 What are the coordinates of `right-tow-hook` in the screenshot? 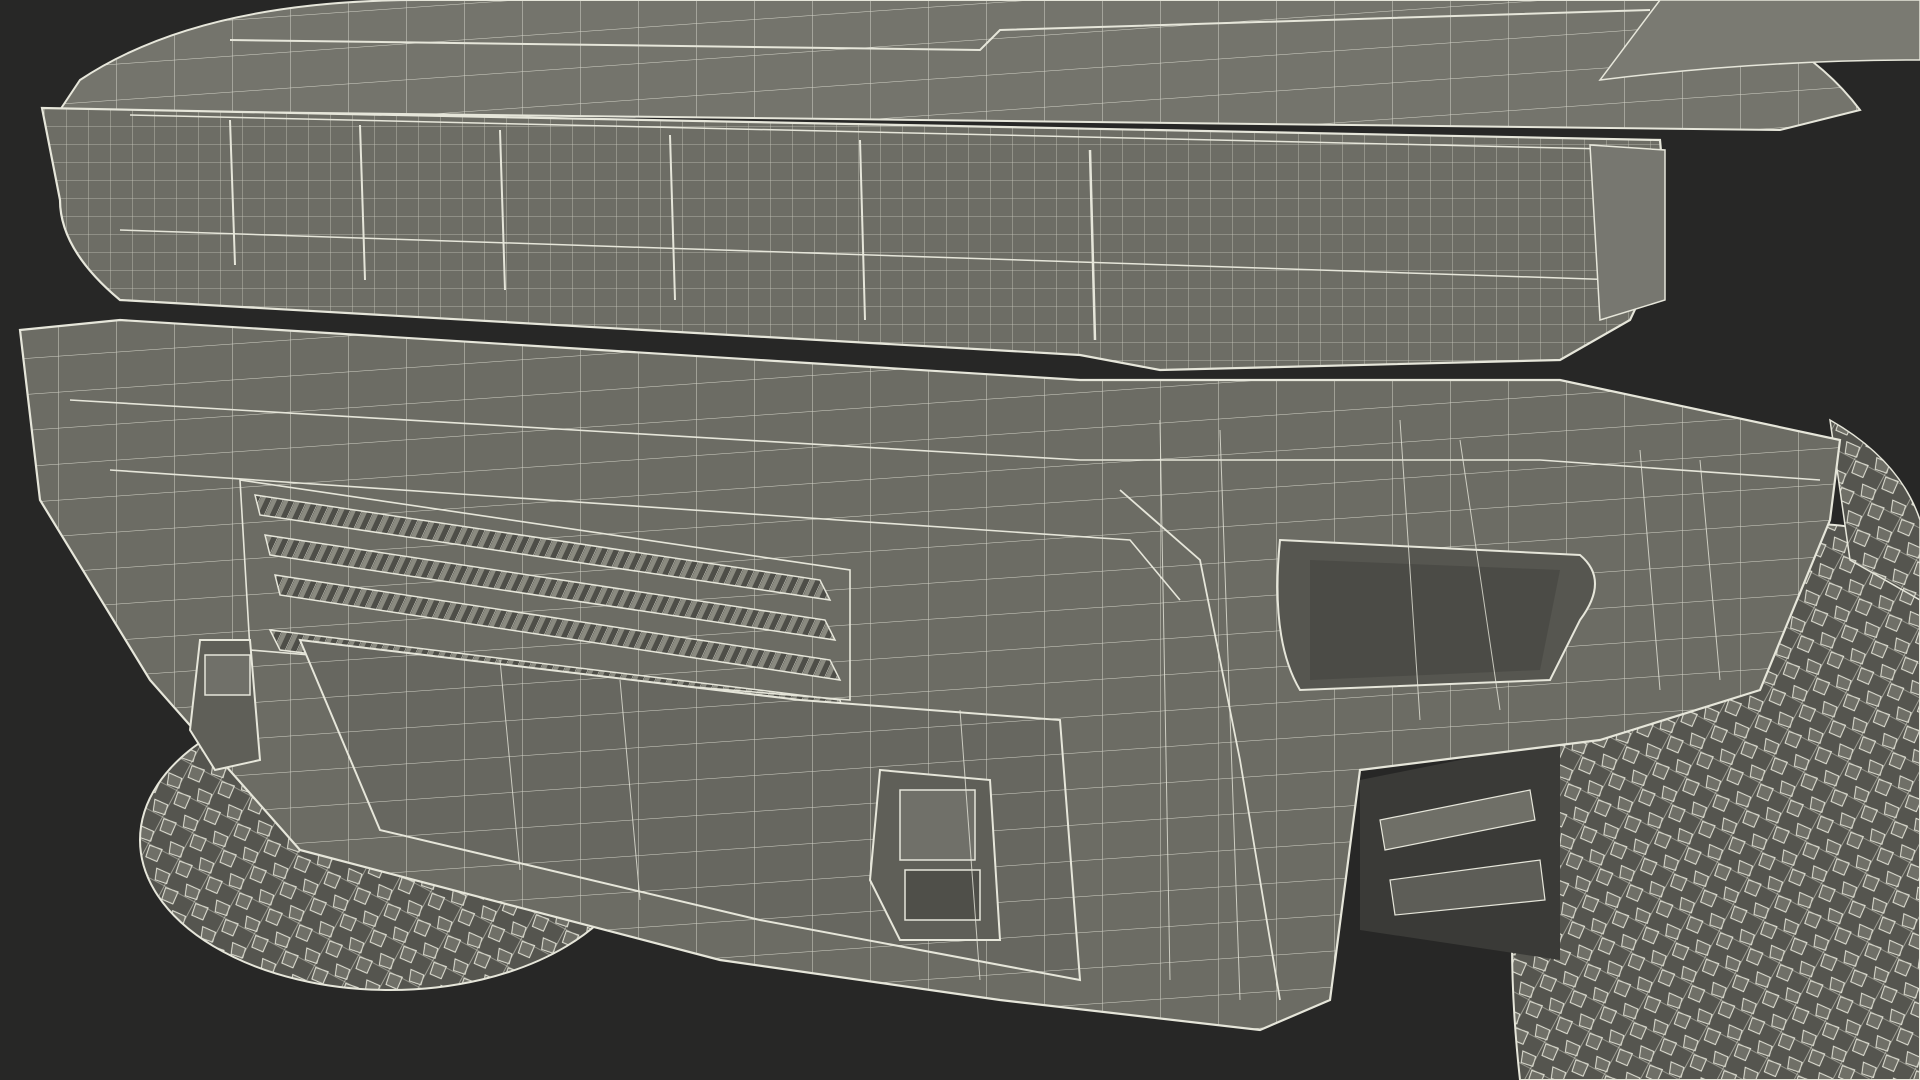 It's located at (935, 854).